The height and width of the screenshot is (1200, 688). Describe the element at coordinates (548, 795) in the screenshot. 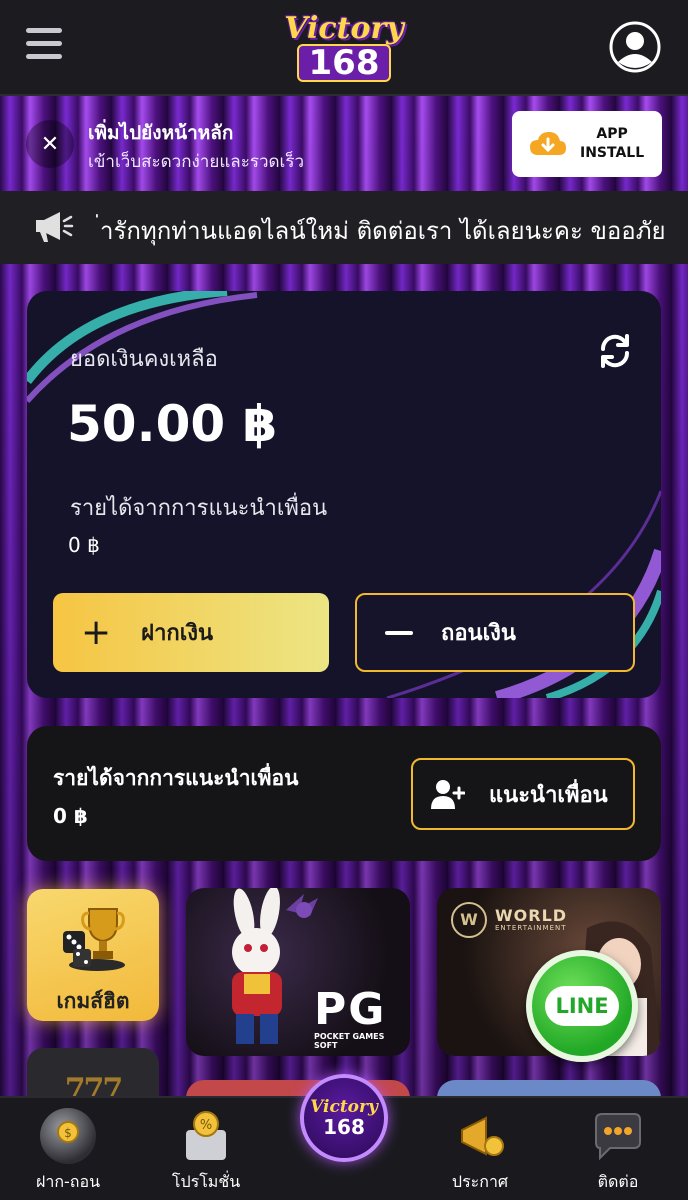

I see `invite-friend-label: แนะนำเพื่อน` at that location.